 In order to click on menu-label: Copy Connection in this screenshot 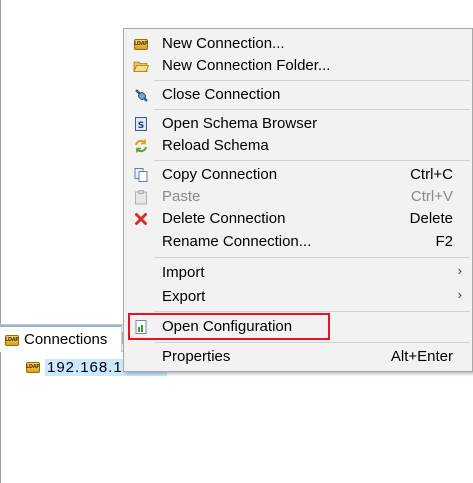, I will do `click(220, 174)`.